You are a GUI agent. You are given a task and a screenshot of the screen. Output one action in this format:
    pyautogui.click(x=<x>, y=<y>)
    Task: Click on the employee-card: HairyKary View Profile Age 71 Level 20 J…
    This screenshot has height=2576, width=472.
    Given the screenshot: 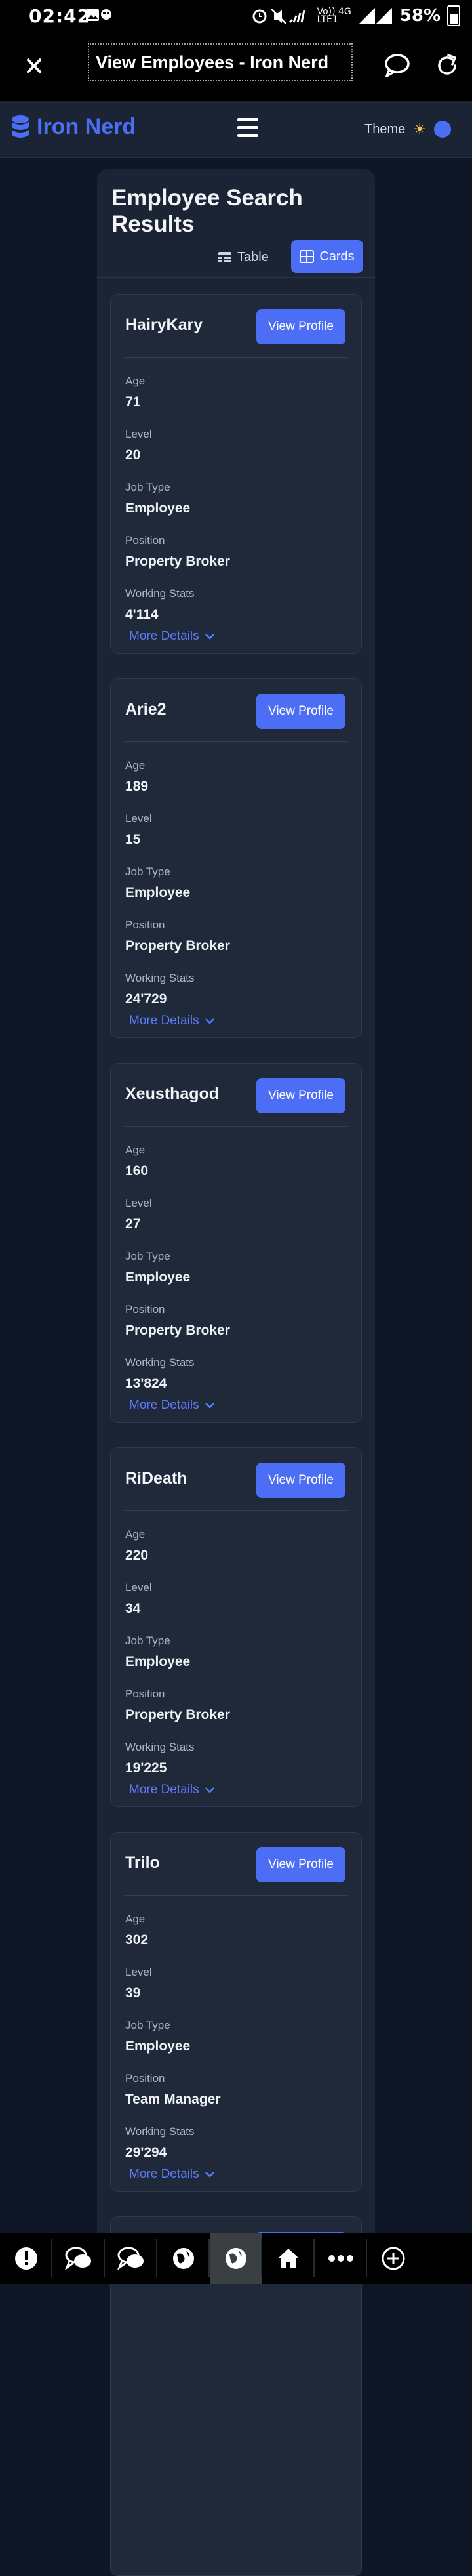 What is the action you would take?
    pyautogui.click(x=236, y=474)
    